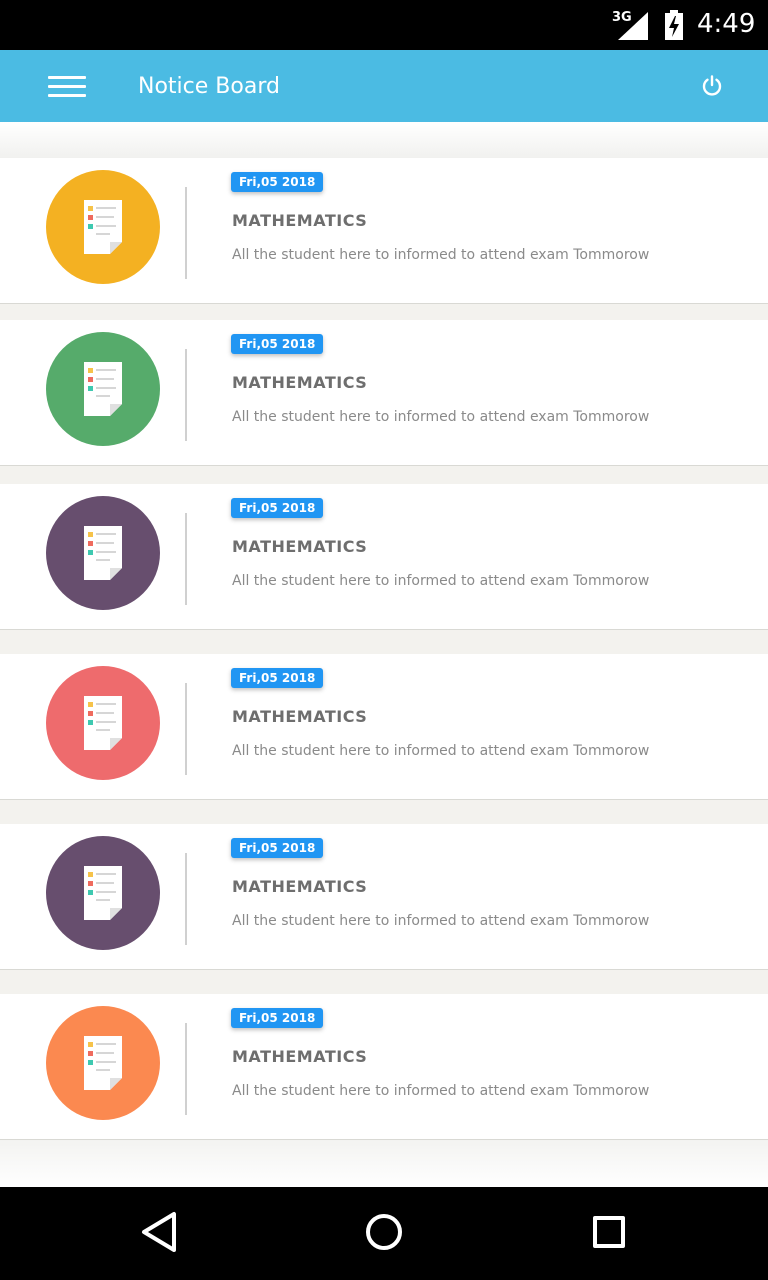 The width and height of the screenshot is (768, 1280). What do you see at coordinates (67, 87) in the screenshot?
I see `menu-icon` at bounding box center [67, 87].